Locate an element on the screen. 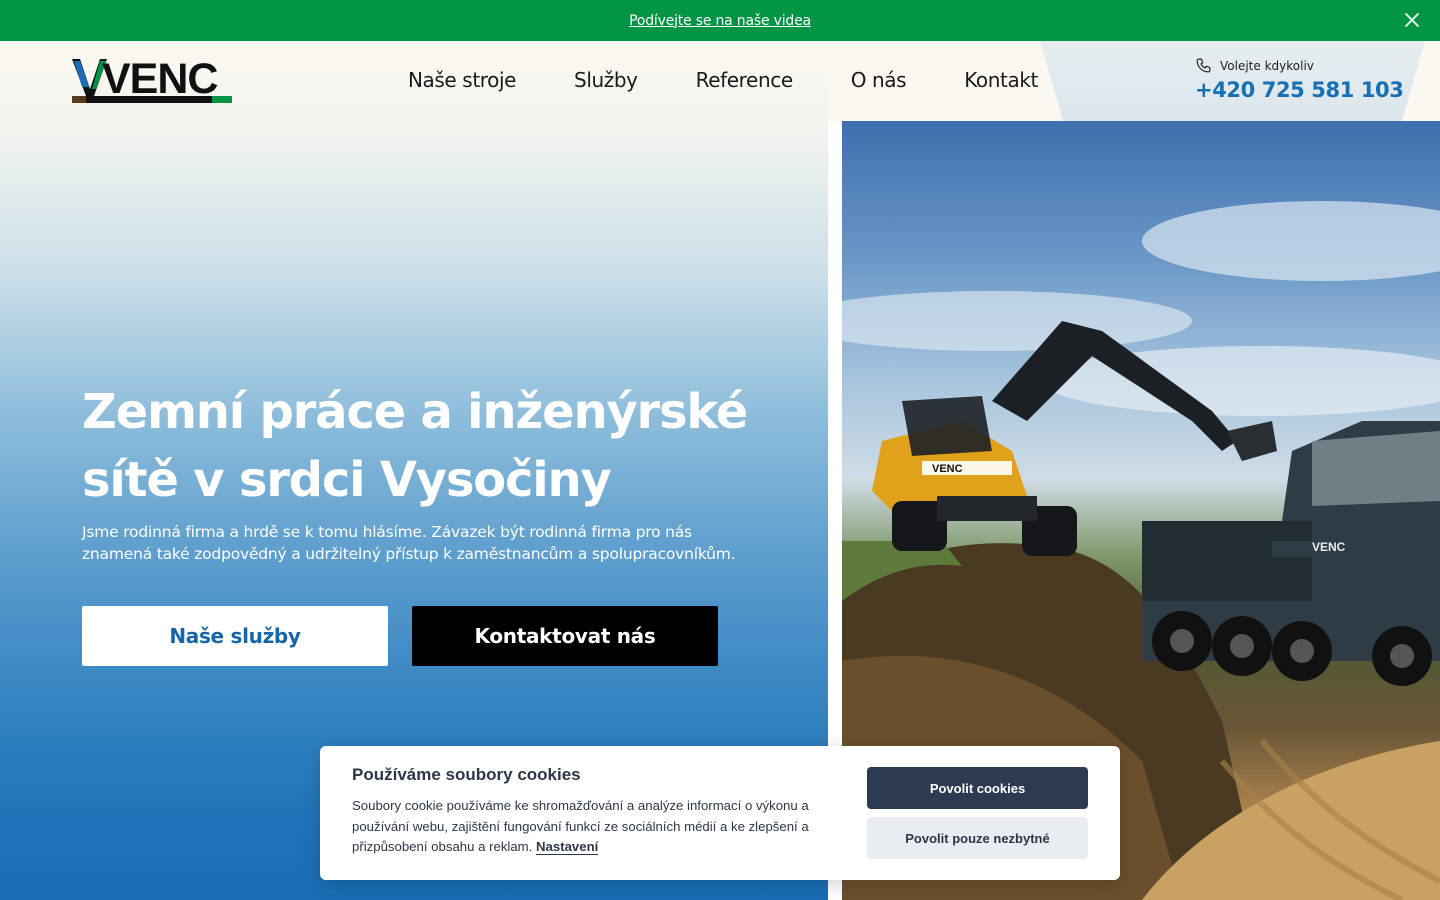 This screenshot has height=900, width=1440. accept-cookies-button: Povolit cookies is located at coordinates (977, 788).